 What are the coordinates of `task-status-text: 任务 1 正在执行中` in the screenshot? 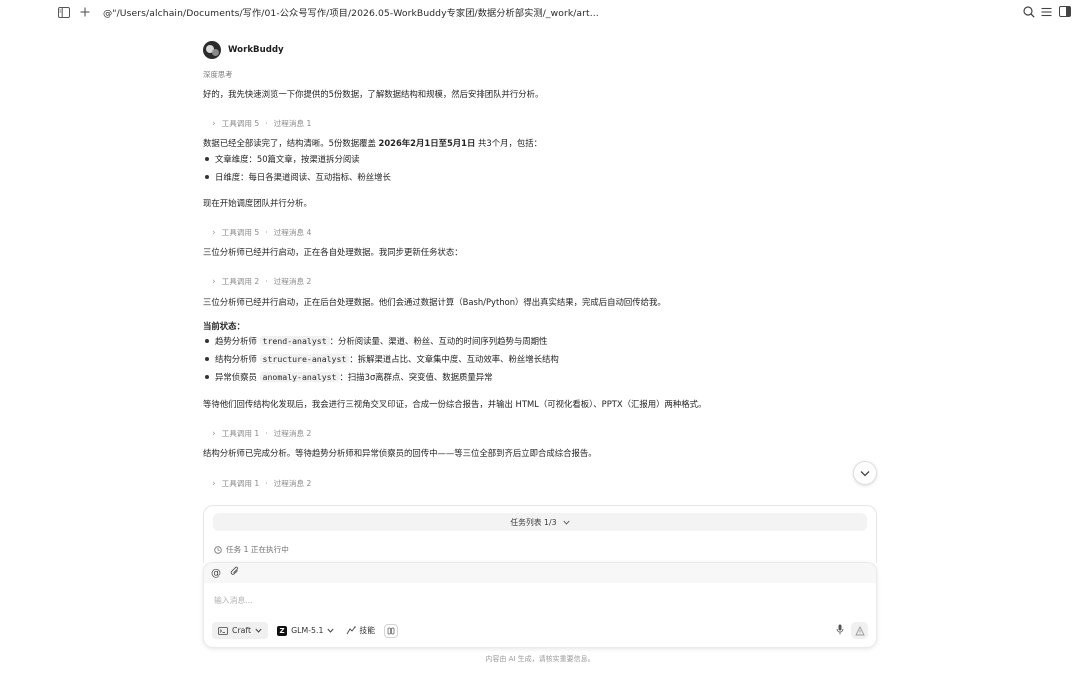 It's located at (257, 549).